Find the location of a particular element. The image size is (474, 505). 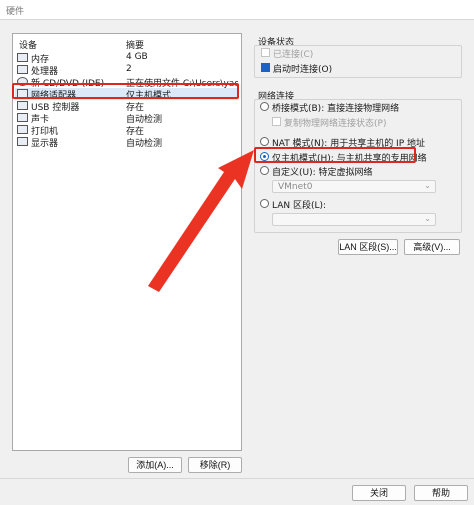

device-row-printer: 打印机 存在 is located at coordinates (127, 130).